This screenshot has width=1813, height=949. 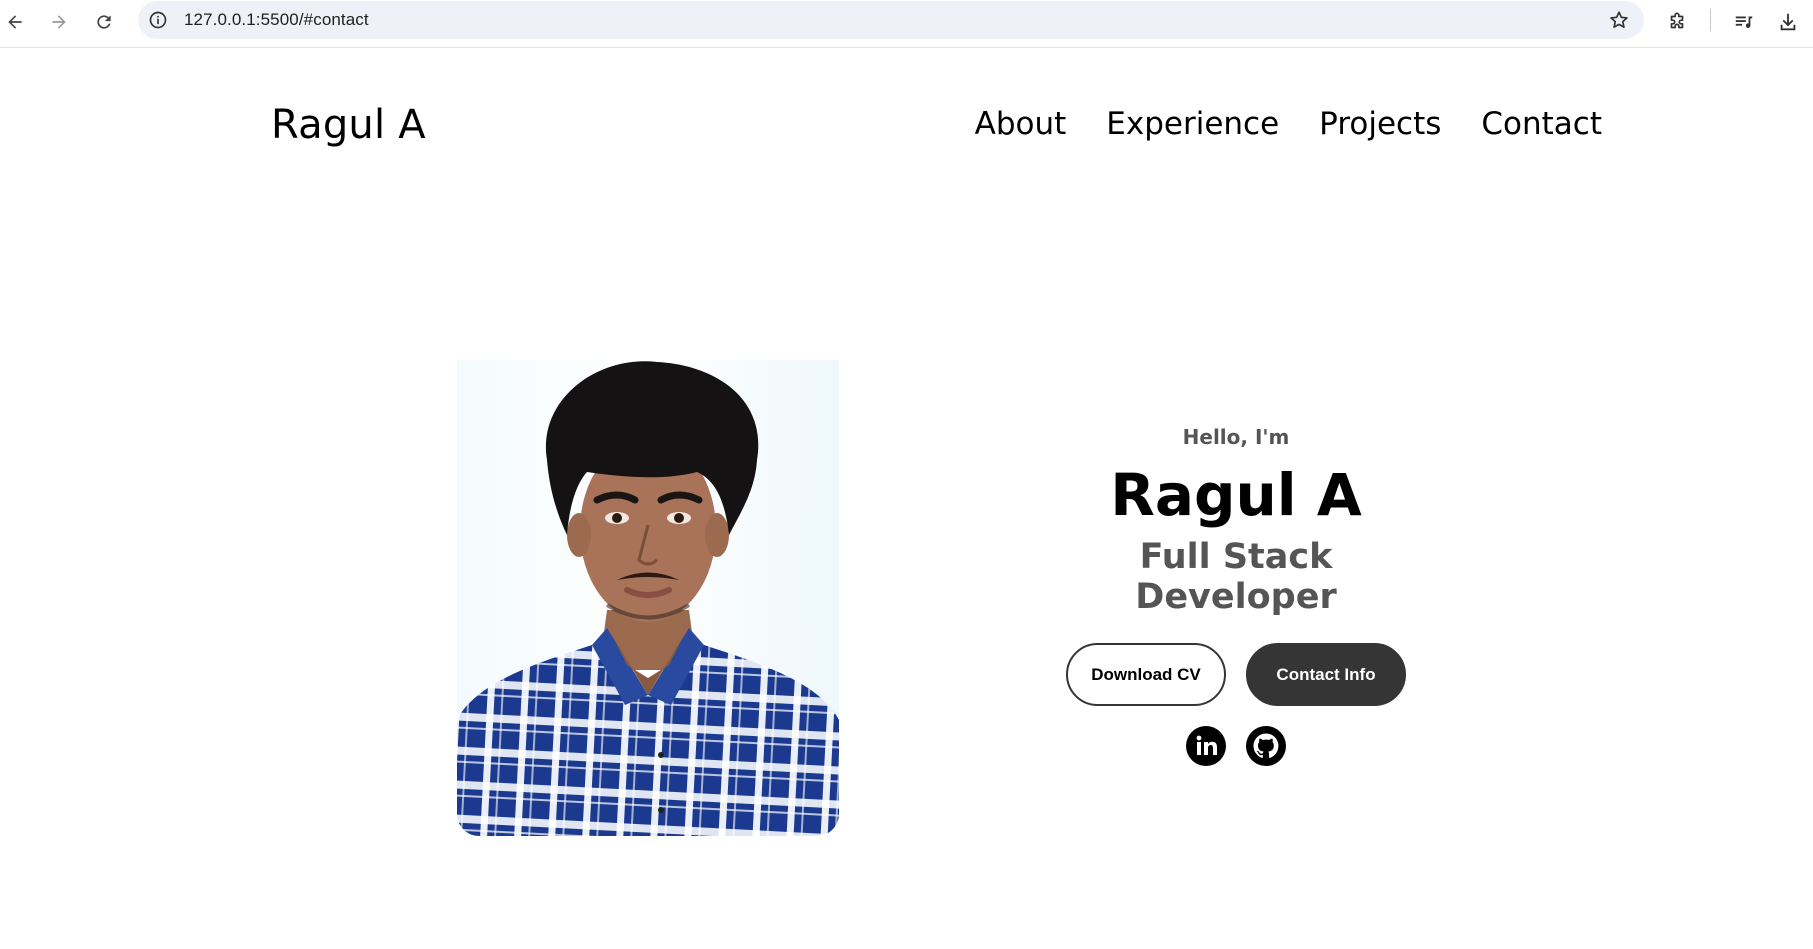 I want to click on greeting-text: Hello, I'm, so click(x=1236, y=437).